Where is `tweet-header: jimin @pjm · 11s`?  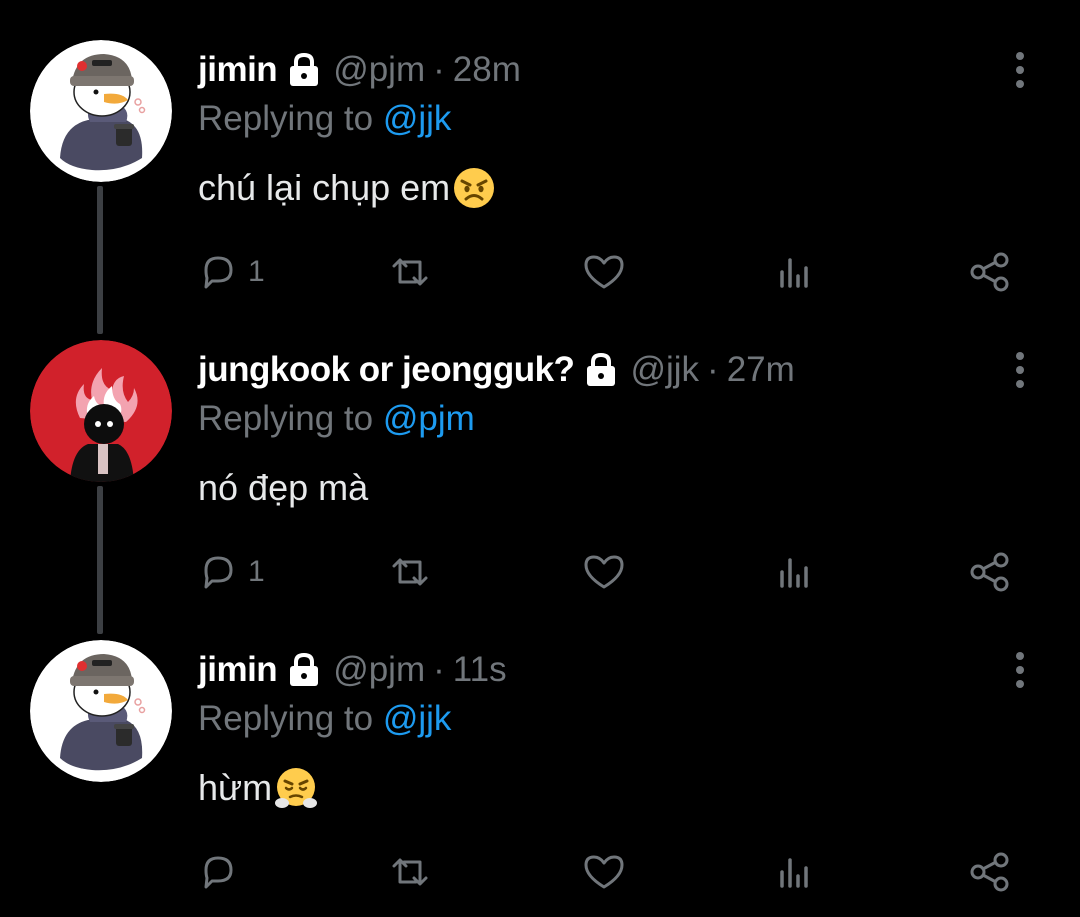
tweet-header: jimin @pjm · 11s is located at coordinates (599, 670).